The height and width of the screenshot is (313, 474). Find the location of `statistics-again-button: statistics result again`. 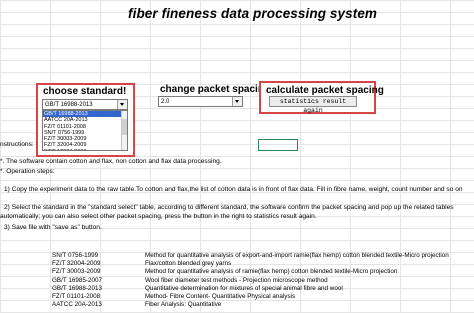

statistics-again-button: statistics result again is located at coordinates (313, 105).